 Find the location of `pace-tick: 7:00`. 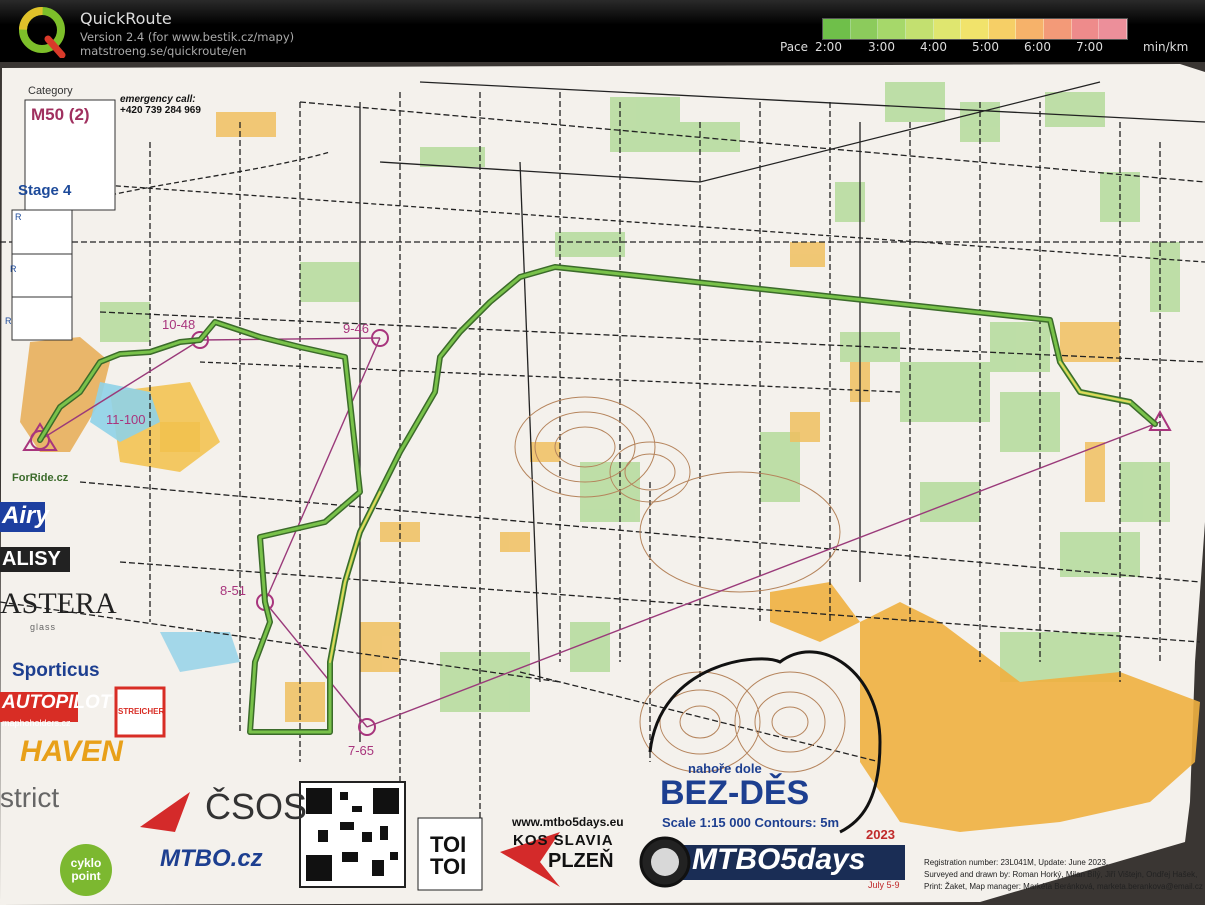

pace-tick: 7:00 is located at coordinates (1089, 47).